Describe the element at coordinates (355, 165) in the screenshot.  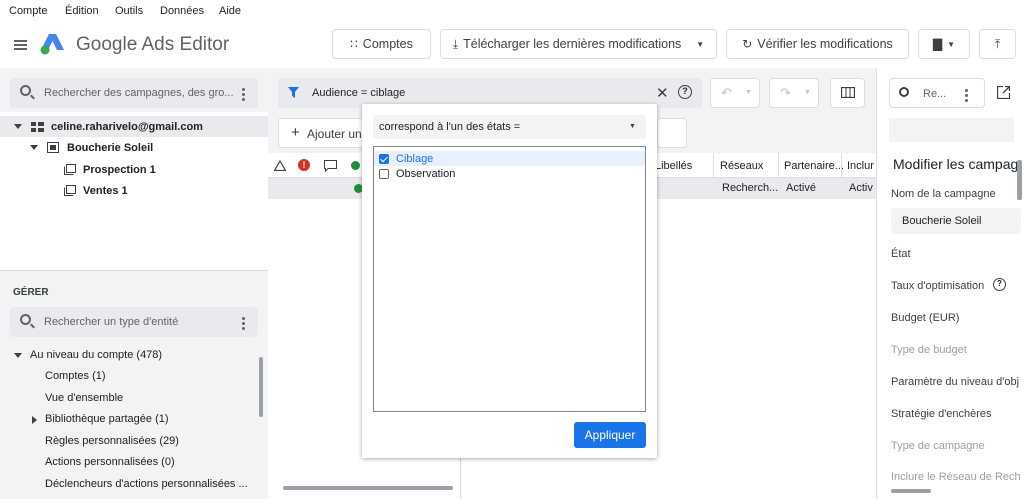
I see `status-dot-icon` at that location.